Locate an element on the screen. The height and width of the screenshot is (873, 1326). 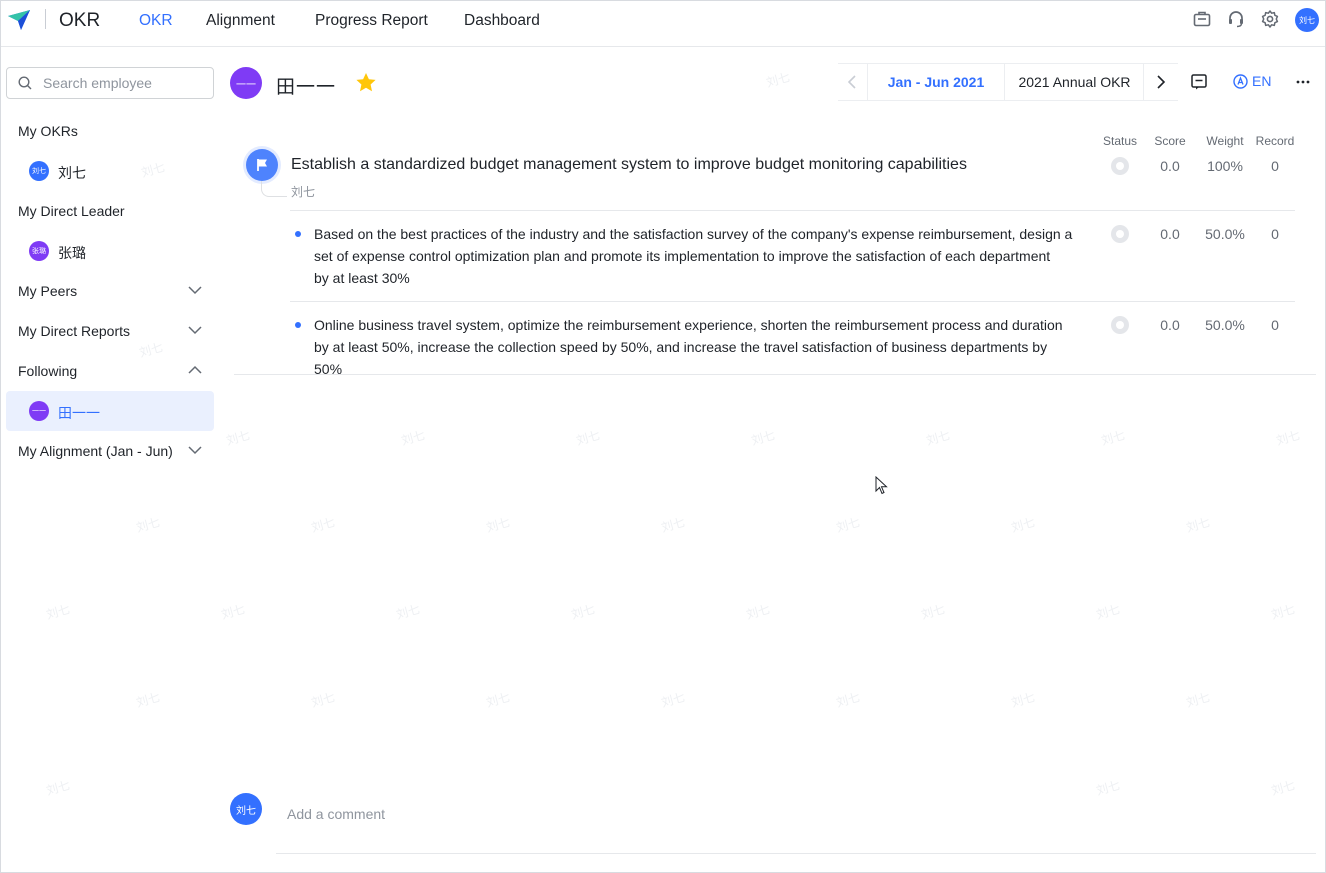
sidebar-section-my-okrs: My OKRs is located at coordinates (110, 131).